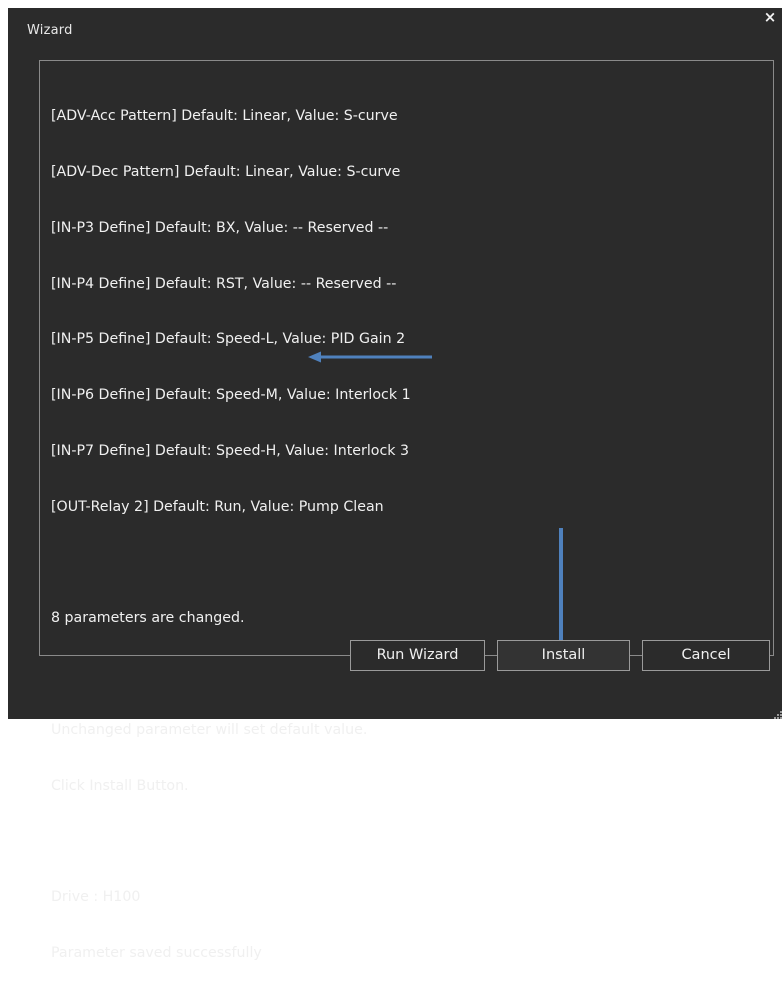 This screenshot has height=1000, width=782. What do you see at coordinates (50, 30) in the screenshot?
I see `window-title: Wizard` at bounding box center [50, 30].